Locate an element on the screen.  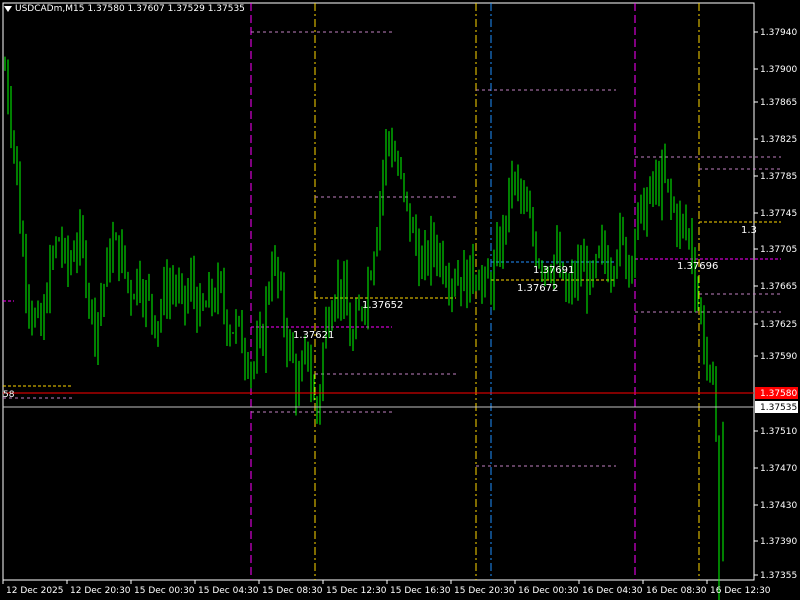
x-tick-label: 16 Dec 04:30 is located at coordinates (612, 591).